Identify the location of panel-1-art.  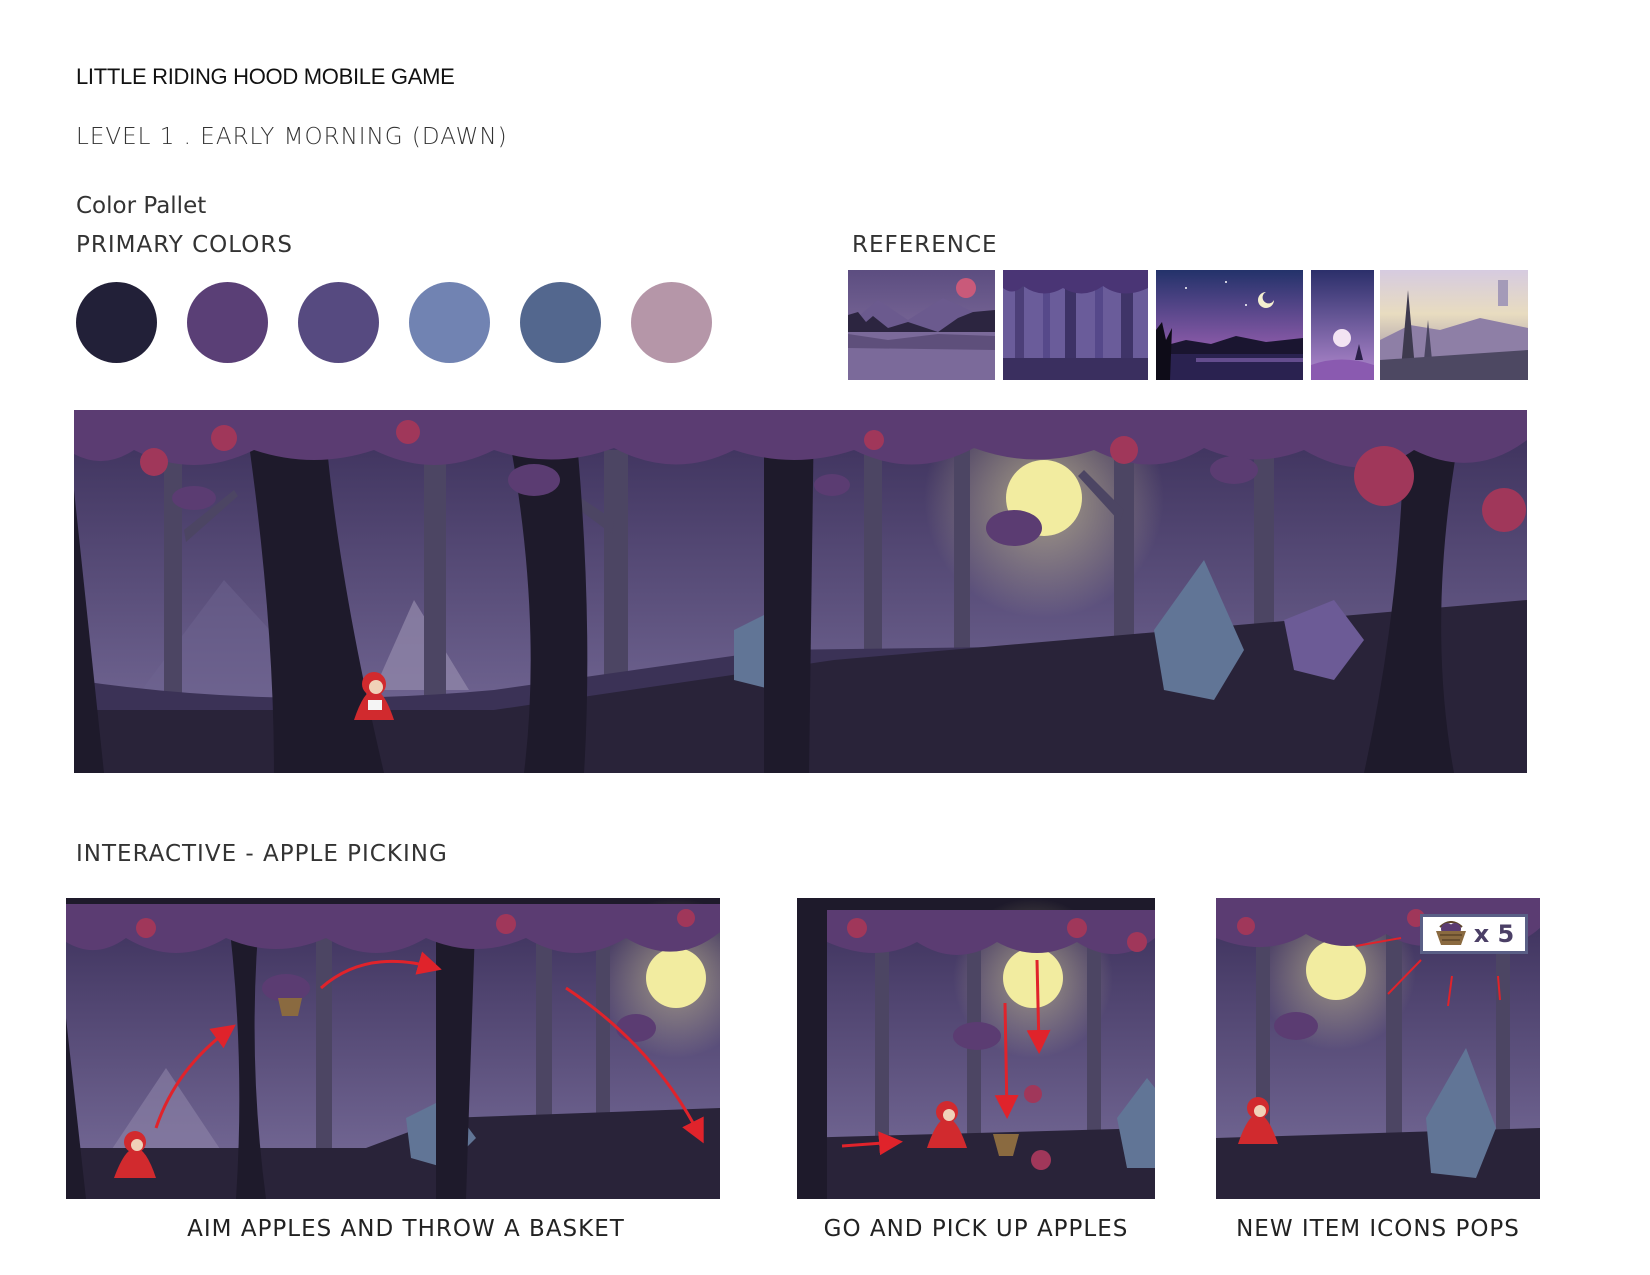
(393, 1048).